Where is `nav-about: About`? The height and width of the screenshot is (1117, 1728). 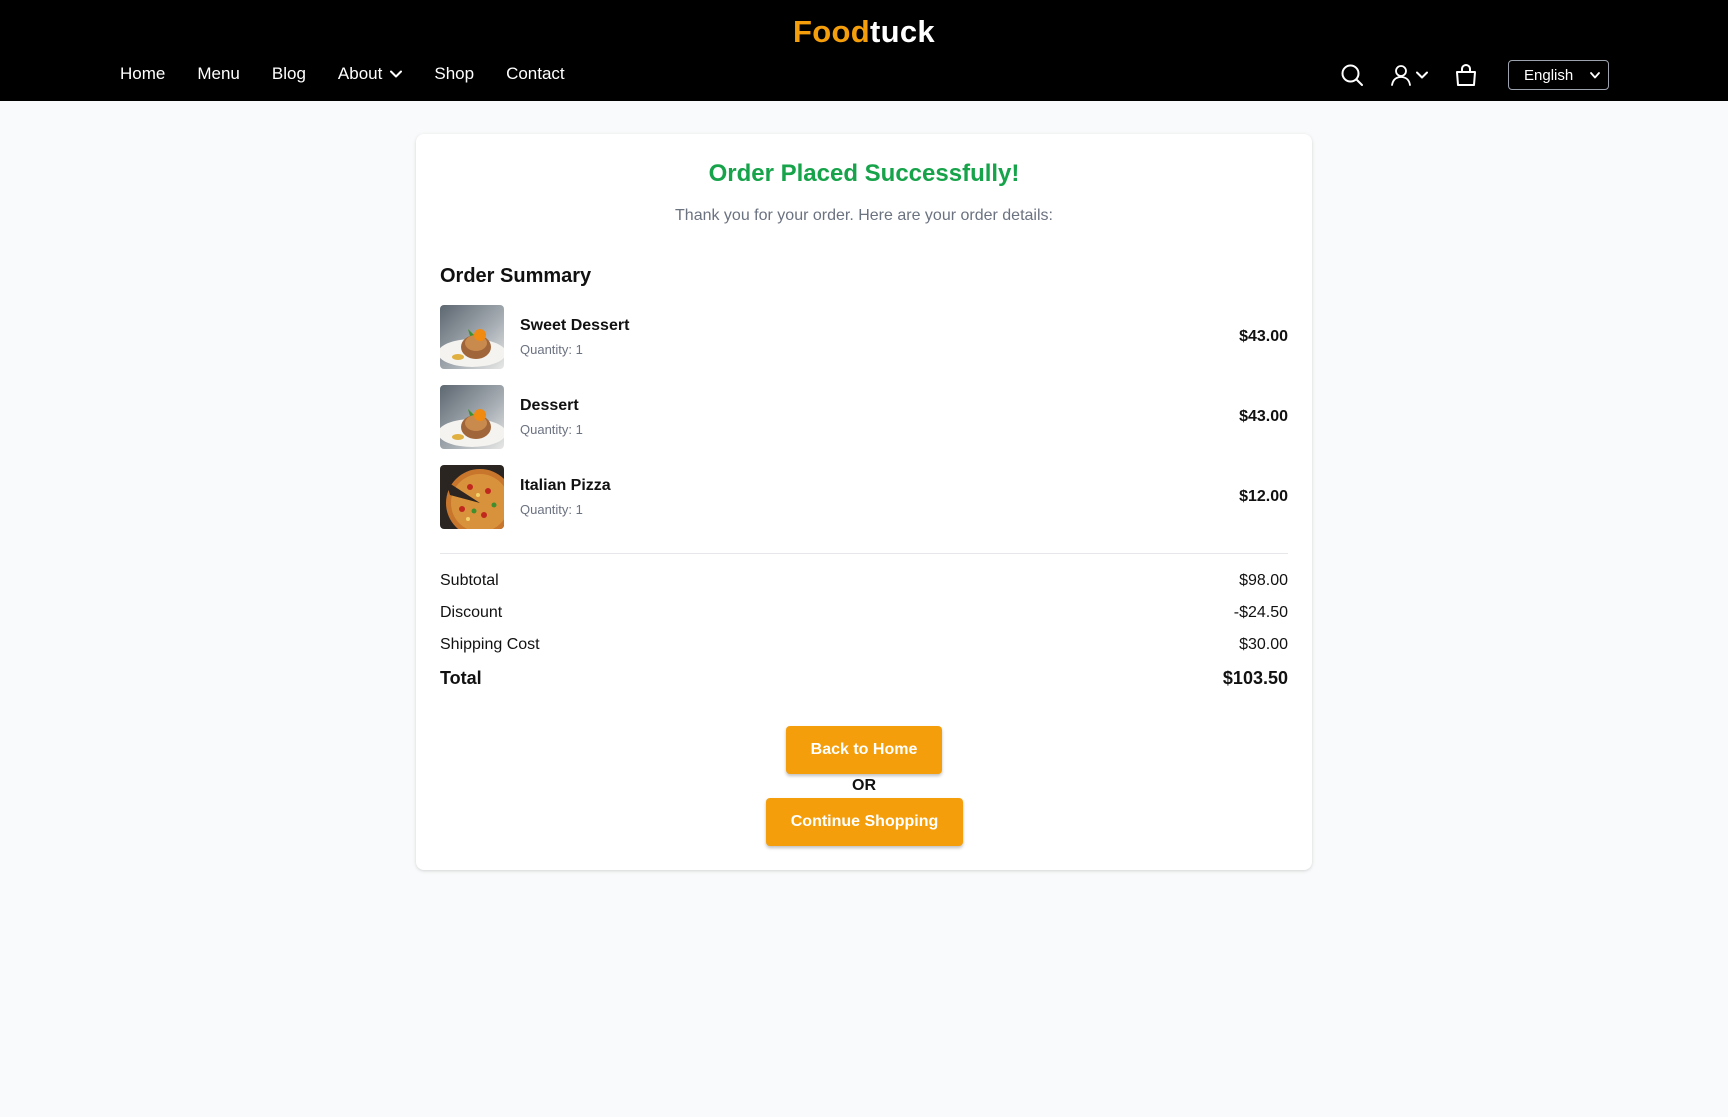 nav-about: About is located at coordinates (370, 74).